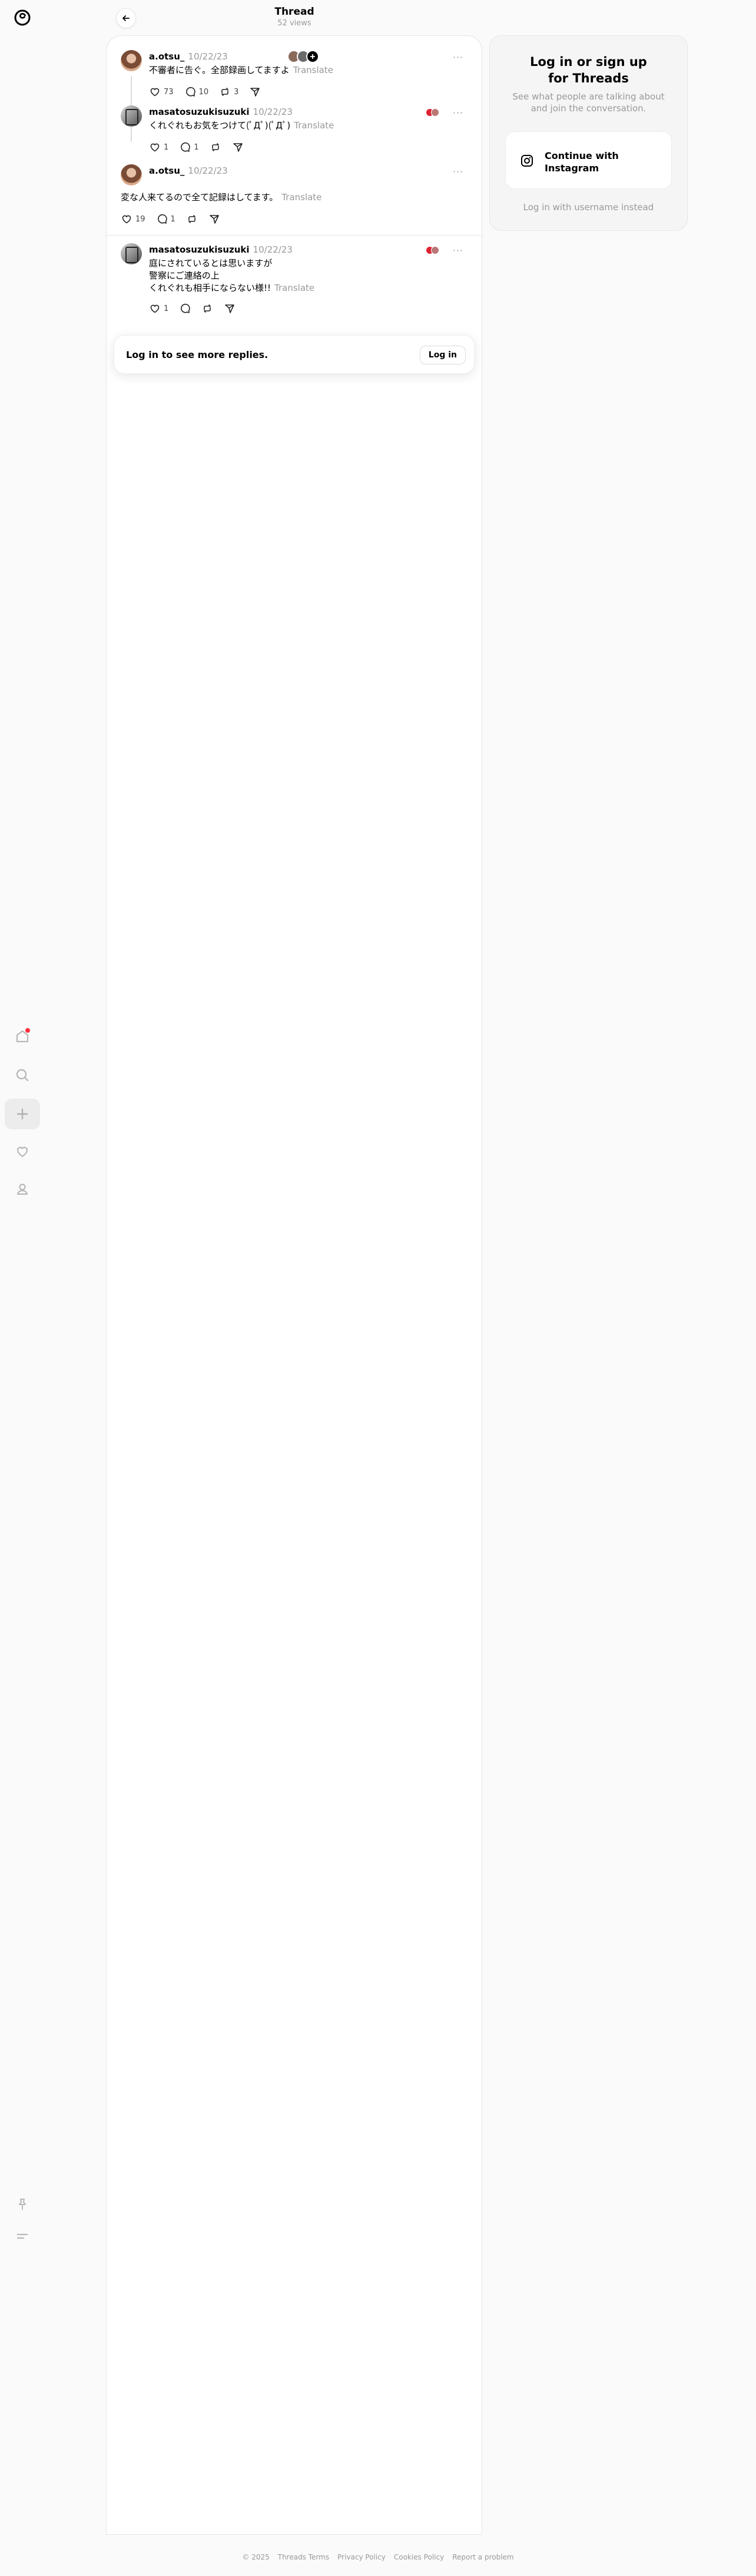 Image resolution: width=756 pixels, height=2576 pixels. What do you see at coordinates (199, 197) in the screenshot?
I see `post-text: 変な人来てるので全て記録はしてます。` at bounding box center [199, 197].